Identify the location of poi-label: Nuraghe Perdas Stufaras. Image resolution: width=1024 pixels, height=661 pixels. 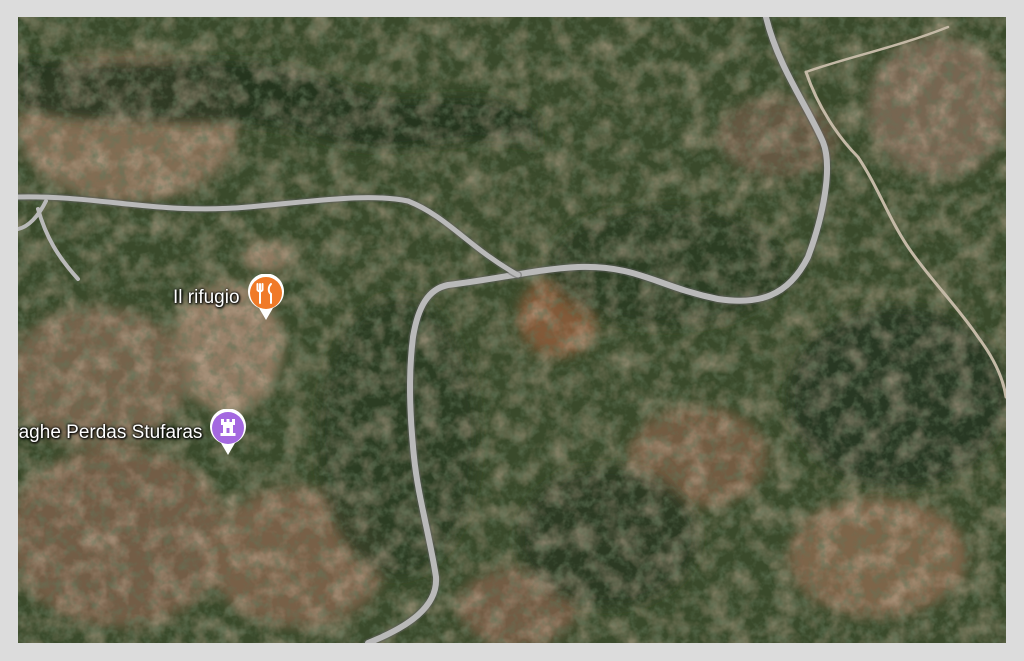
(110, 433).